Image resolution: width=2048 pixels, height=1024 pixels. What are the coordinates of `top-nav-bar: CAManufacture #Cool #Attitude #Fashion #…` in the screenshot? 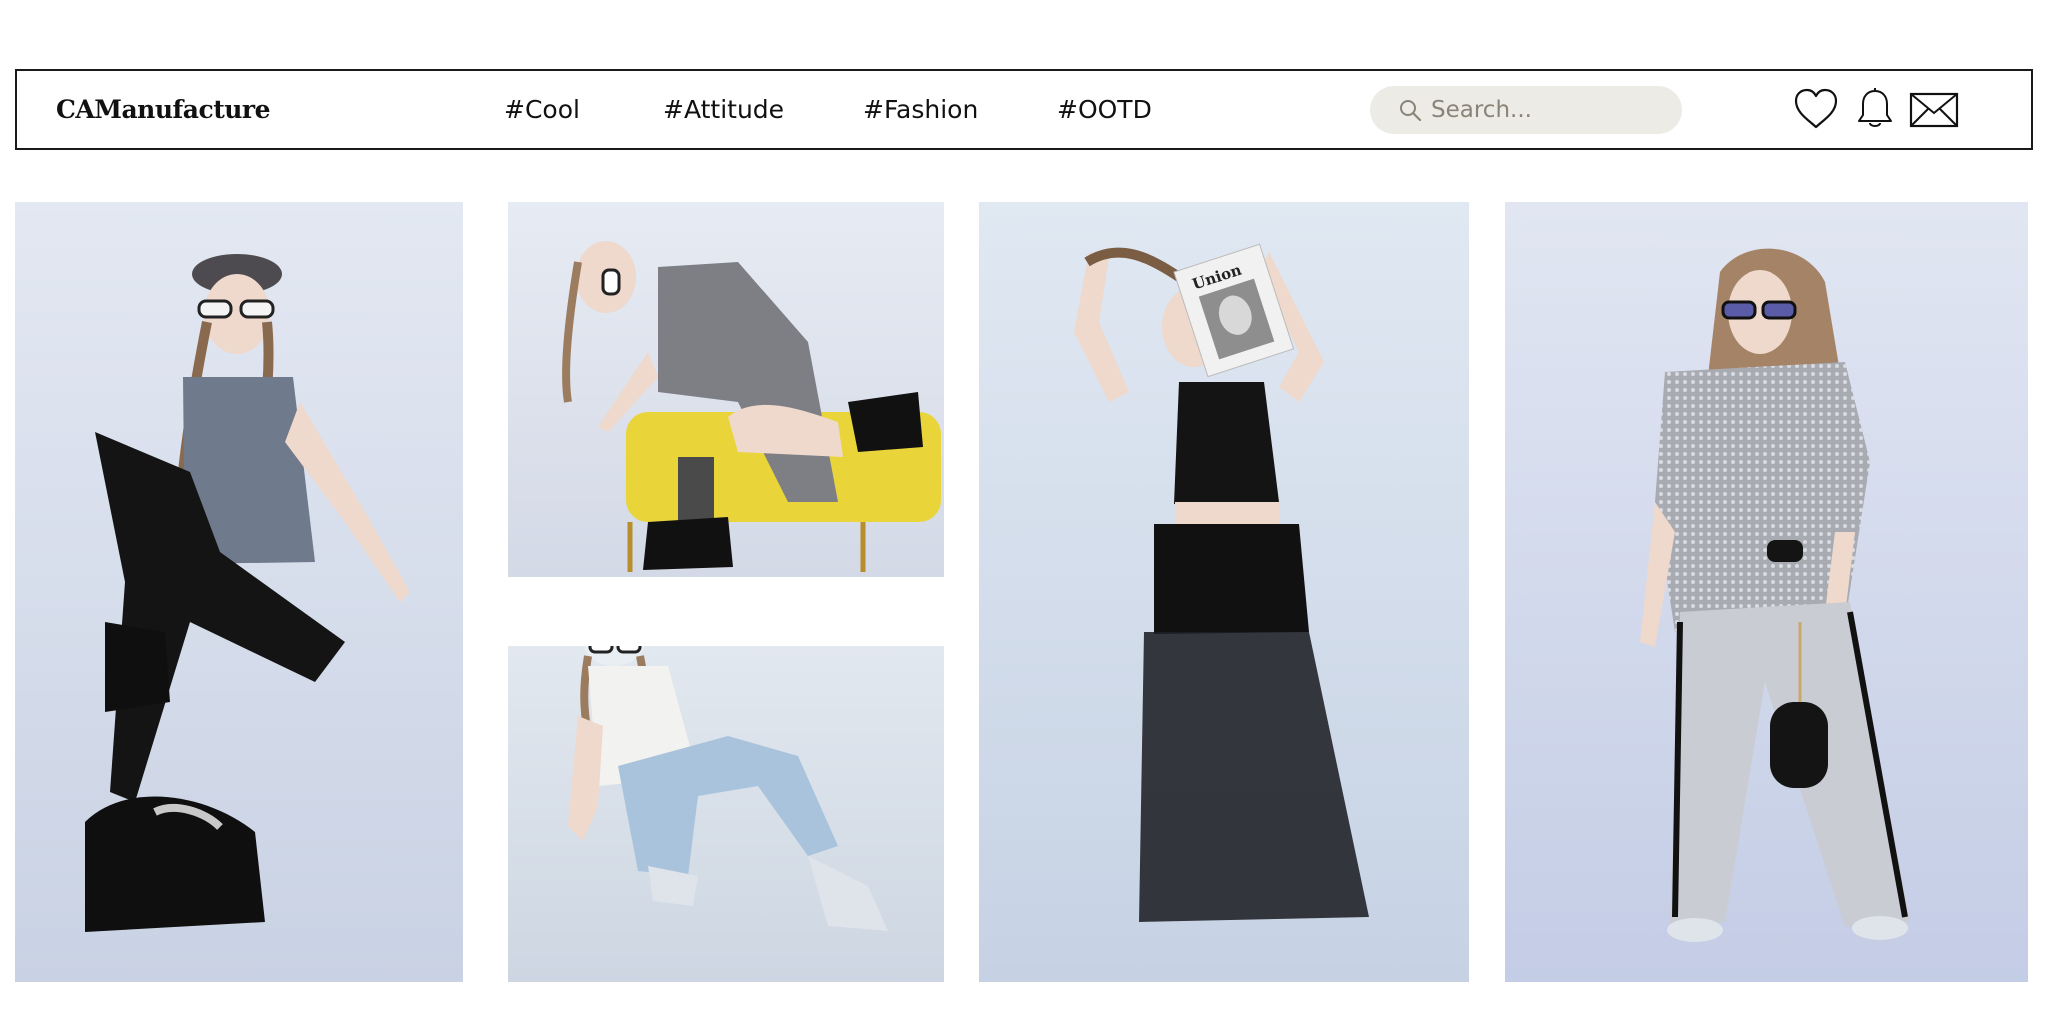 It's located at (1024, 109).